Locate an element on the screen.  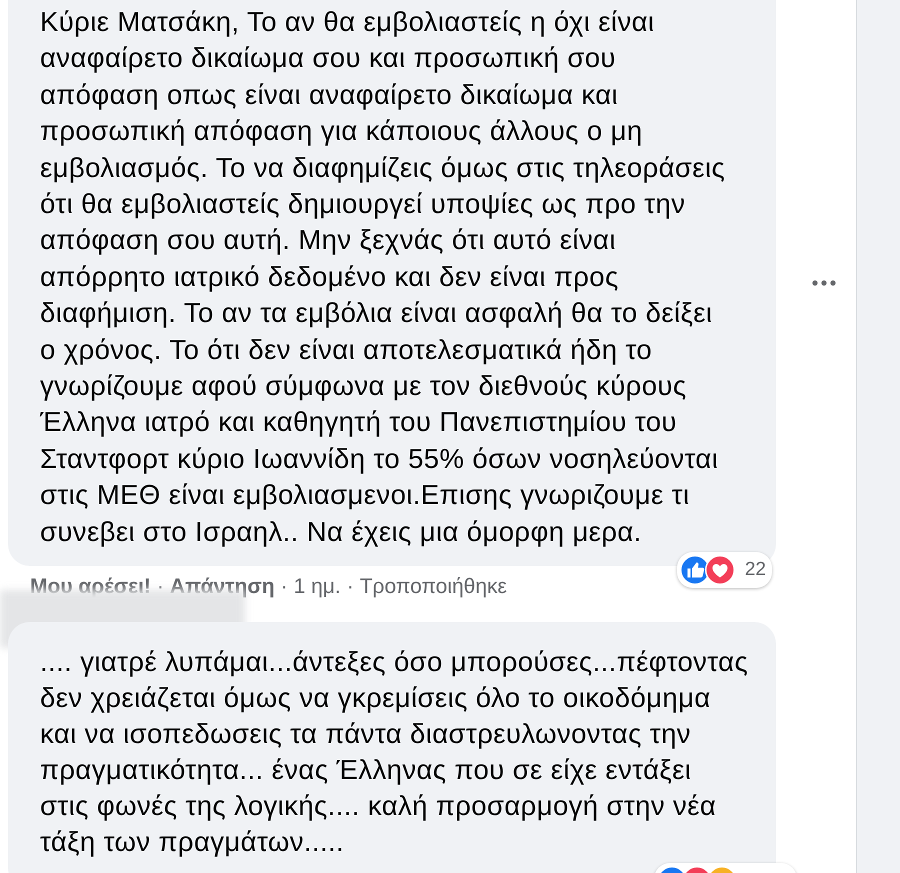
reaction-count: 22 is located at coordinates (755, 570).